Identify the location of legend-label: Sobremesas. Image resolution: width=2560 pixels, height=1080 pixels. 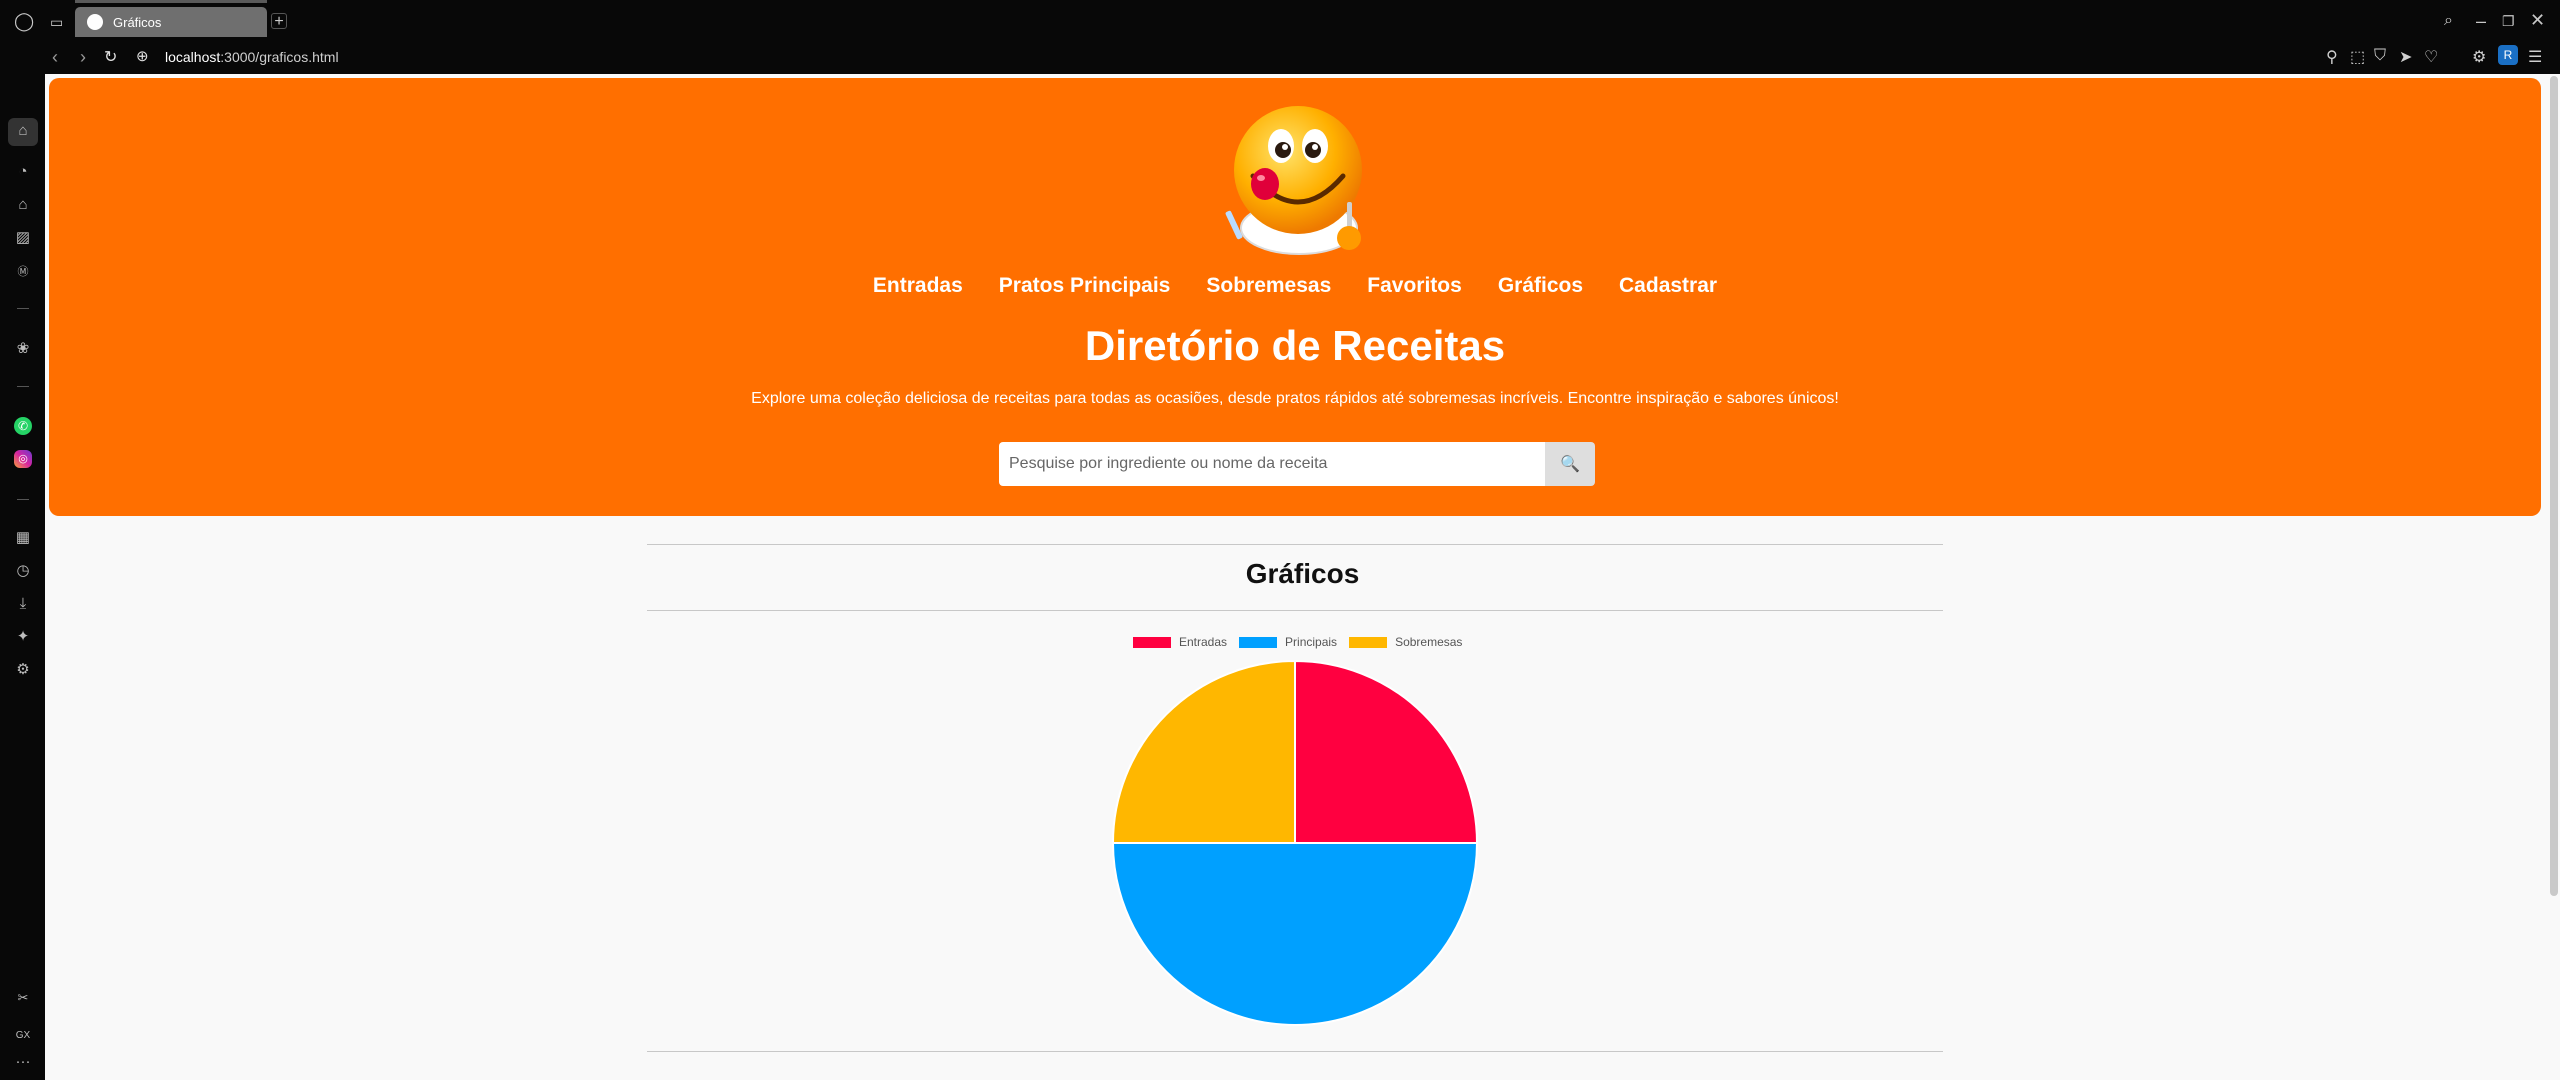
(1429, 642).